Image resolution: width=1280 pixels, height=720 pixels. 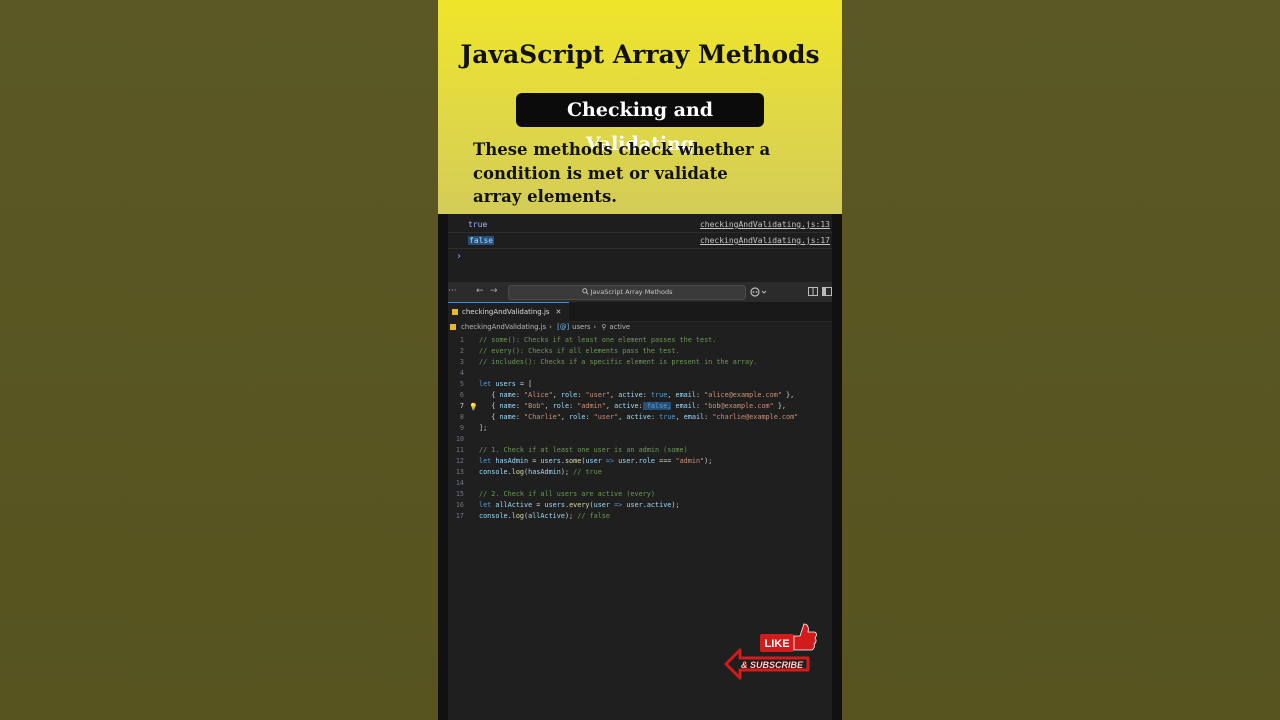 I want to click on close-icon: ✕, so click(x=559, y=312).